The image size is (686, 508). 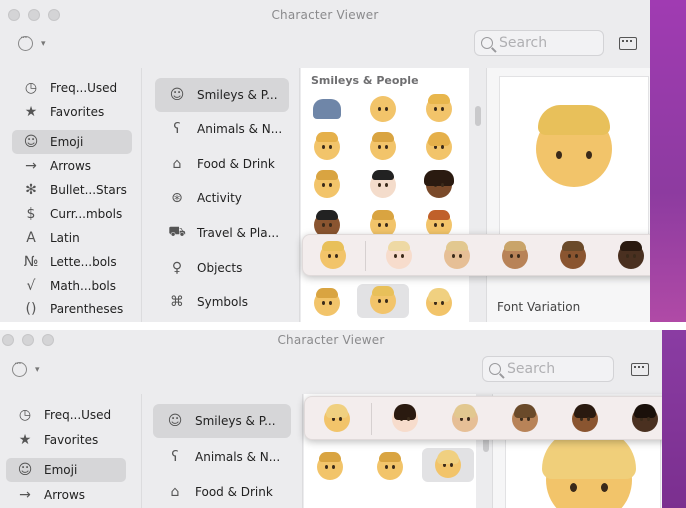 I want to click on blond-woman-default-icon, so click(x=337, y=418).